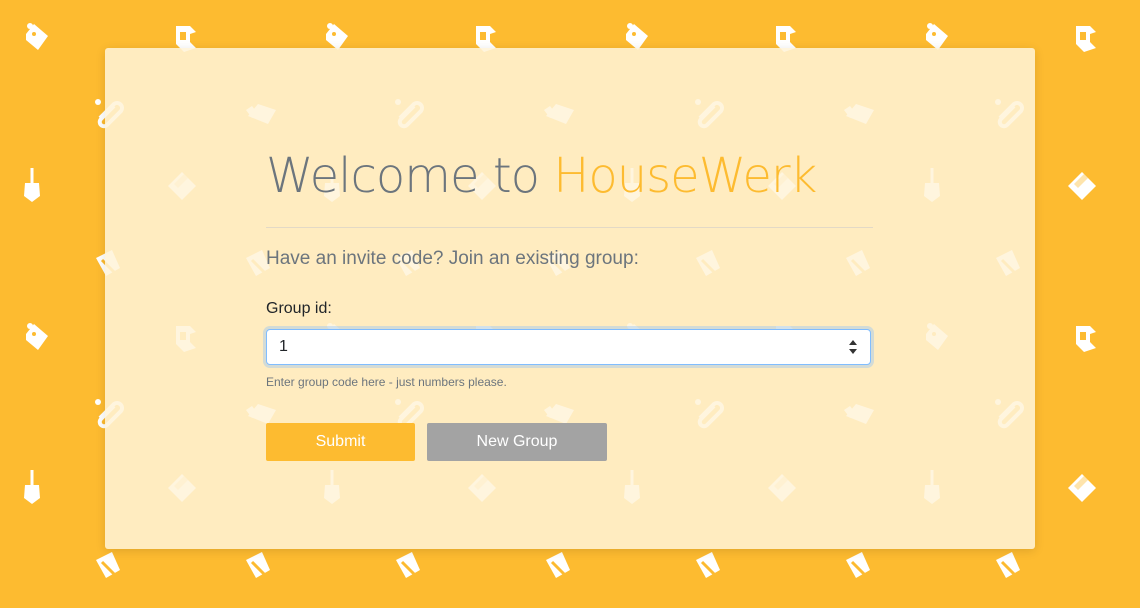  I want to click on group-id-input, so click(553, 347).